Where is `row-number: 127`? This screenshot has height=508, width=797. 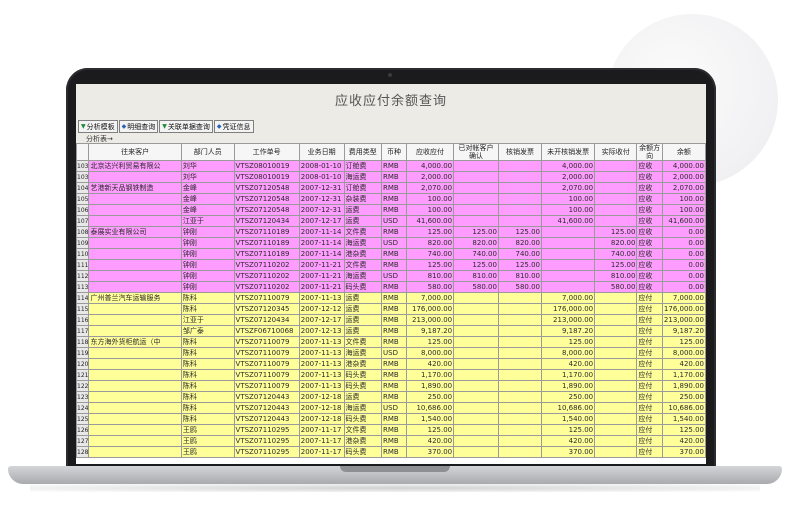
row-number: 127 is located at coordinates (83, 441).